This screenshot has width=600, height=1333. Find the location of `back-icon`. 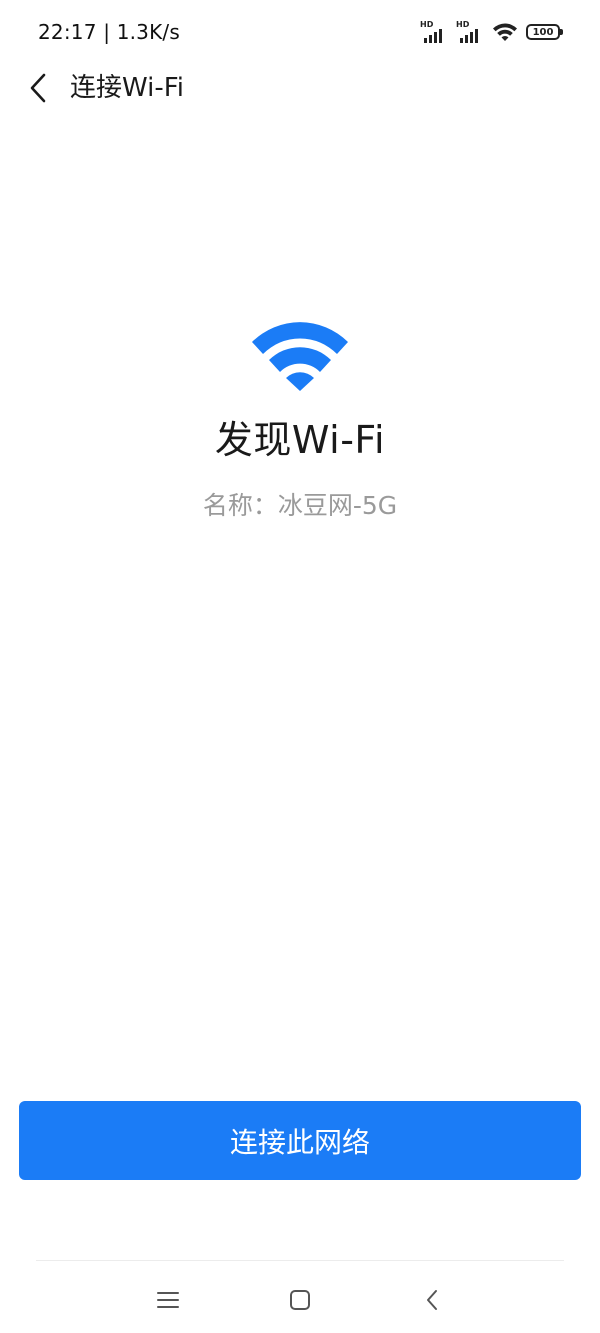

back-icon is located at coordinates (432, 1300).